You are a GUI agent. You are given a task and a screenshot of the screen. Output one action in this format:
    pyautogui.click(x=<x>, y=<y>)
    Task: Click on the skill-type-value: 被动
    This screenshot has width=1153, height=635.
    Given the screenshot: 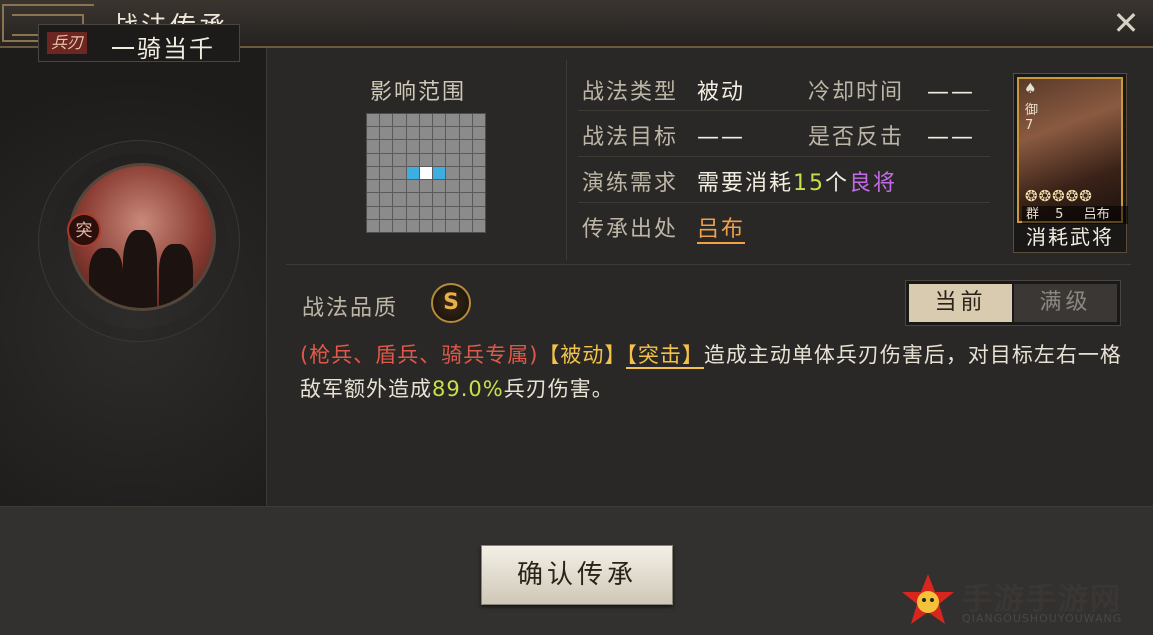 What is the action you would take?
    pyautogui.click(x=721, y=92)
    